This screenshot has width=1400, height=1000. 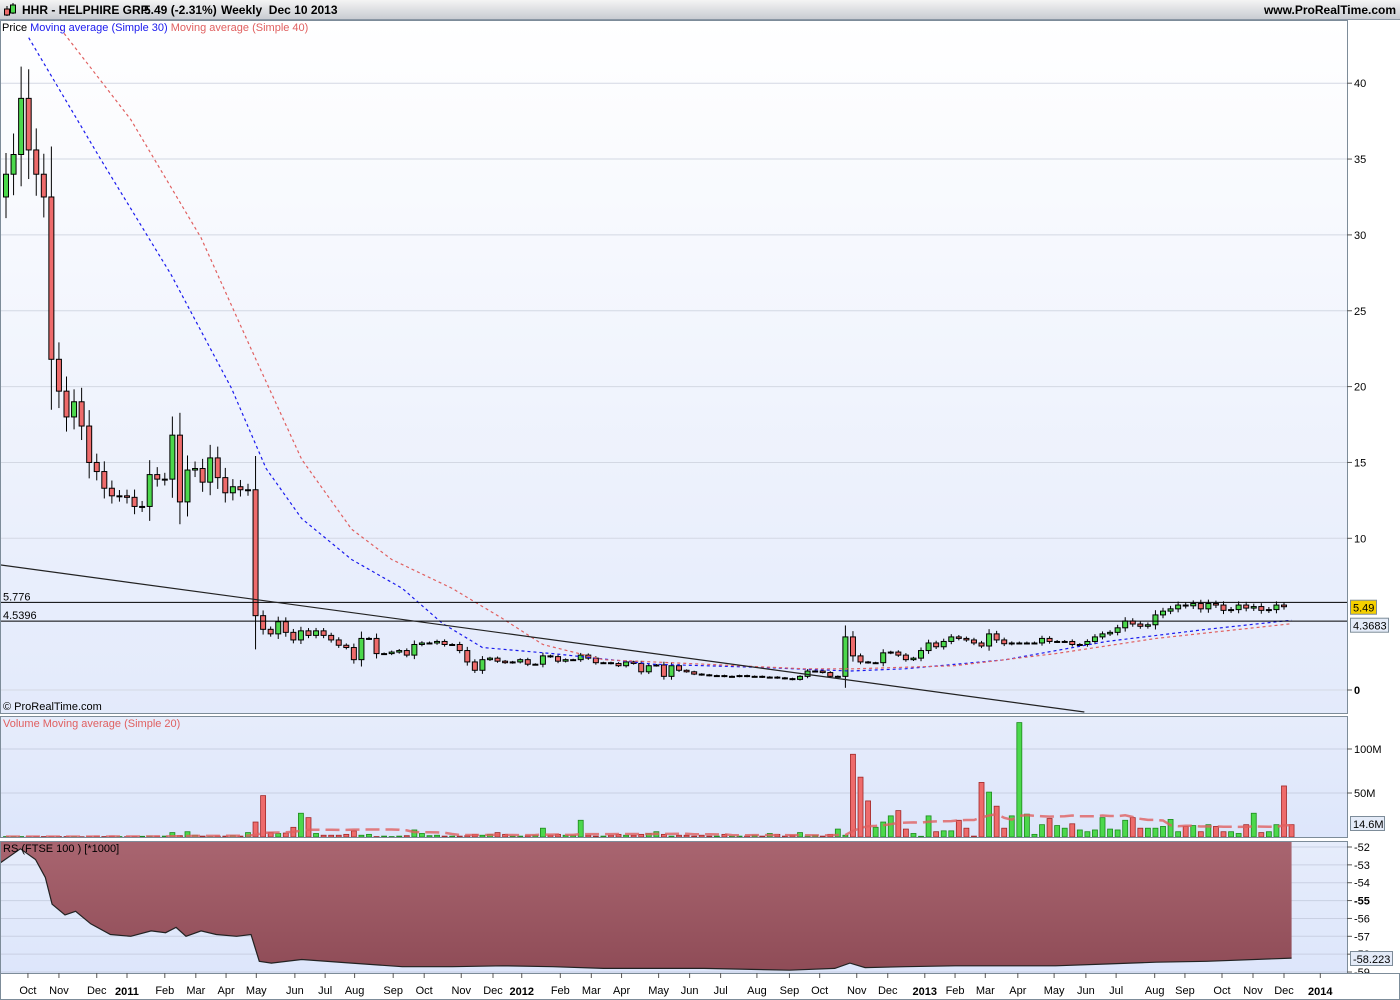 I want to click on legend-ma30: Moving average (Simple 30), so click(x=99, y=28).